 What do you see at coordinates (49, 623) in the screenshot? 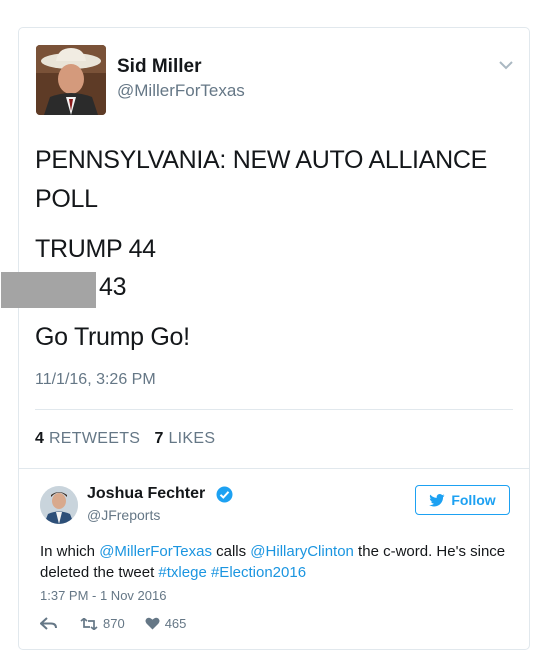
I see `reply-icon` at bounding box center [49, 623].